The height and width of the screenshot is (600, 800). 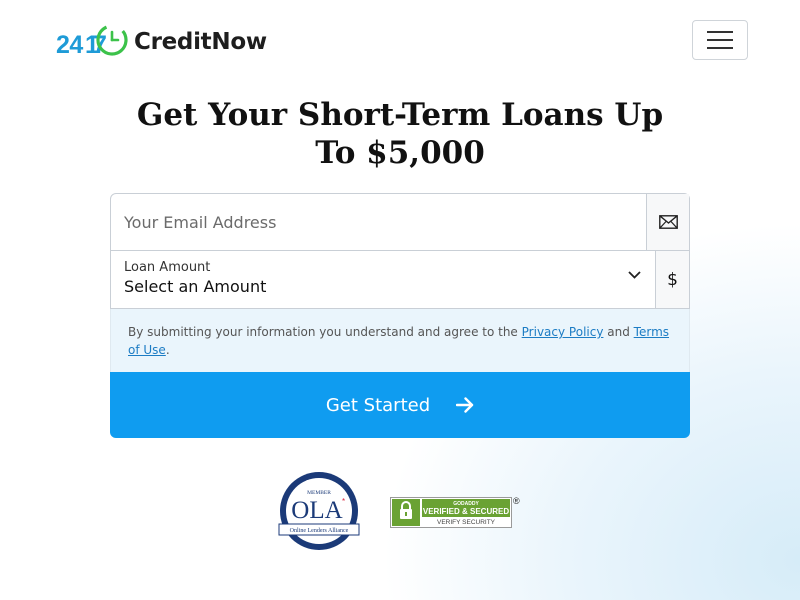 What do you see at coordinates (167, 267) in the screenshot?
I see `loan-amount-label: Loan Amount` at bounding box center [167, 267].